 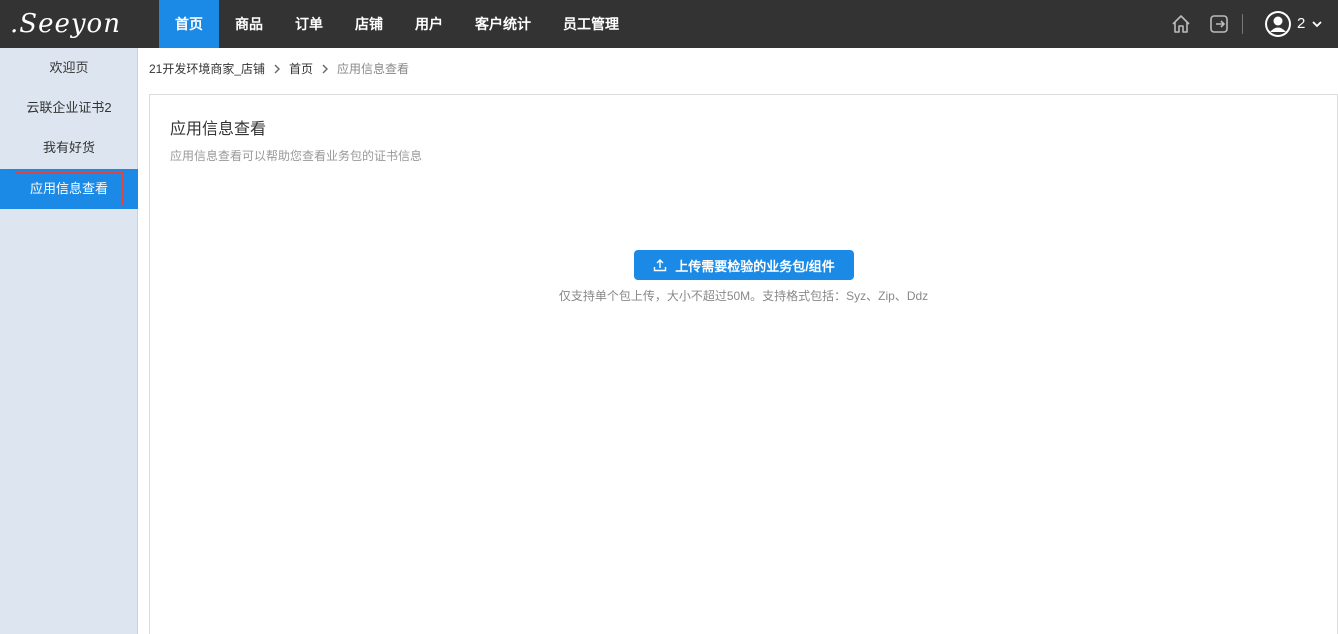 I want to click on breadcrumb: 21开发环境商家_店铺 首页 应用信息查看, so click(x=279, y=69).